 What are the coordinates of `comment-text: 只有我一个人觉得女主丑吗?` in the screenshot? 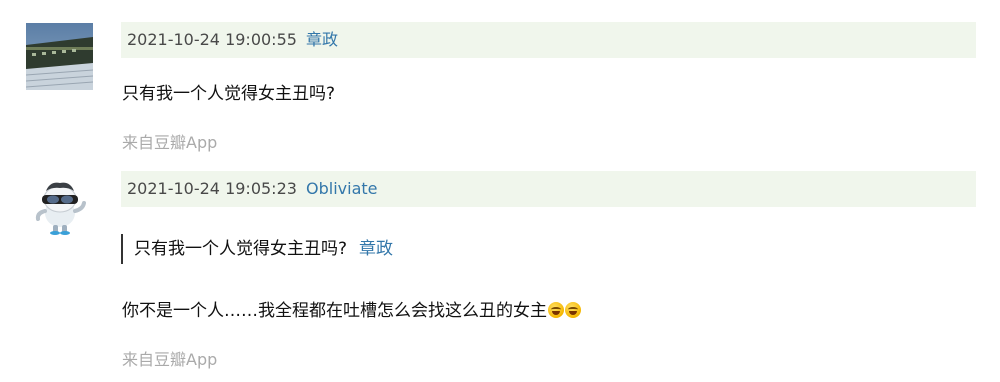 It's located at (229, 94).